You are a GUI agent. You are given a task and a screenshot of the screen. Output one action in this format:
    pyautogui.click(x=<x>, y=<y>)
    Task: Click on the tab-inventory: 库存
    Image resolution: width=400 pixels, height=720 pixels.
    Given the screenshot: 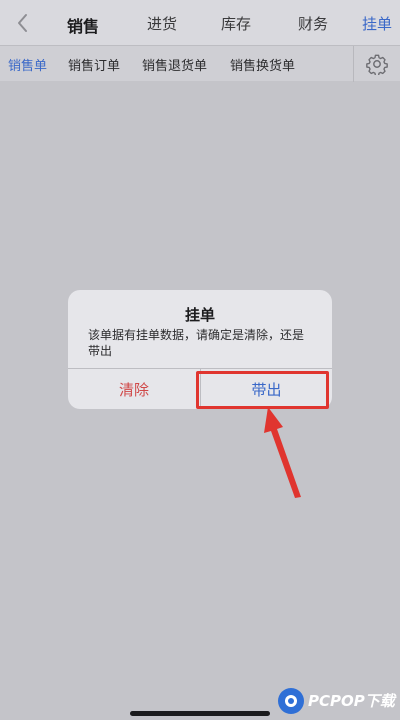 What is the action you would take?
    pyautogui.click(x=236, y=23)
    